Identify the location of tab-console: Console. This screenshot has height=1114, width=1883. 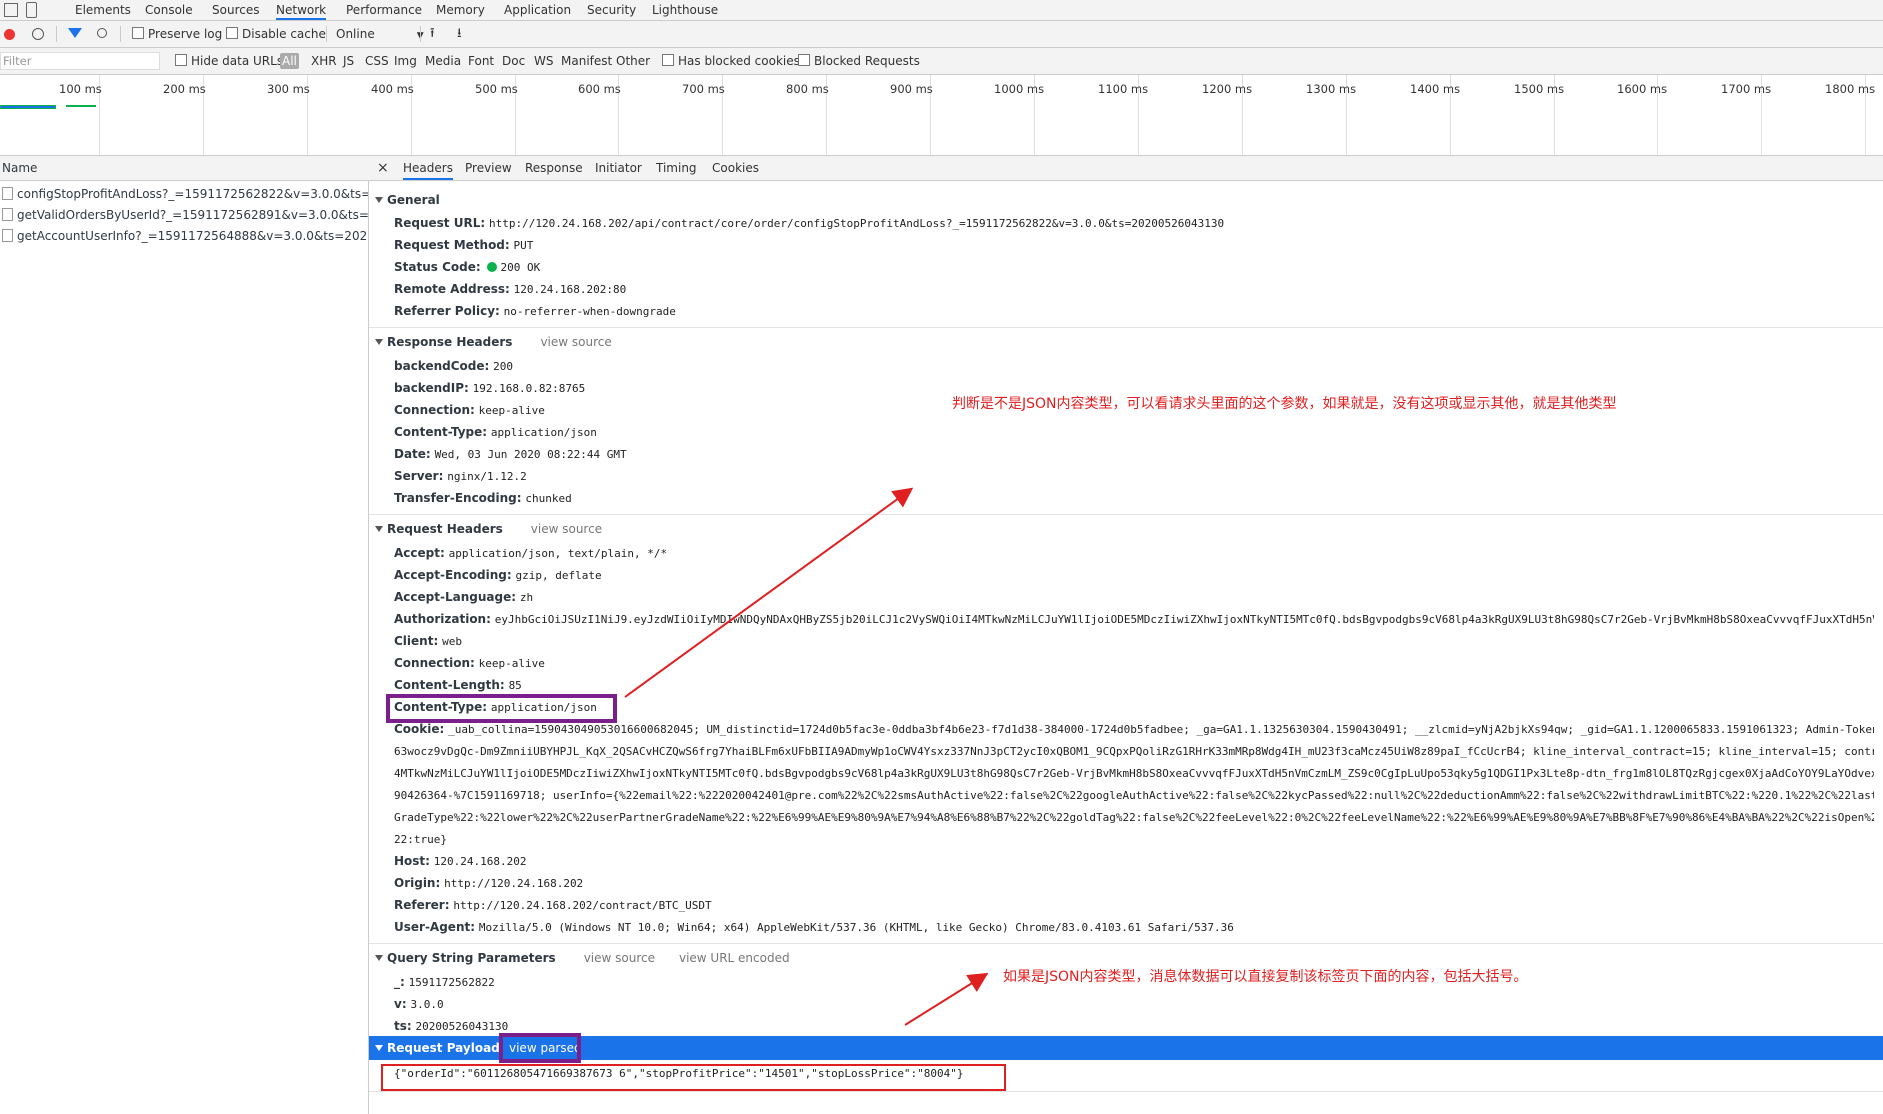
(169, 10).